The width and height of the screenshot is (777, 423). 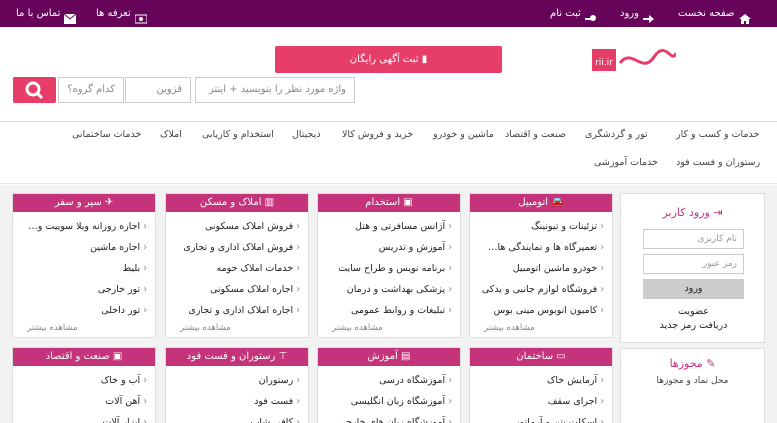 What do you see at coordinates (714, 13) in the screenshot?
I see `home-link: صفحه نخست` at bounding box center [714, 13].